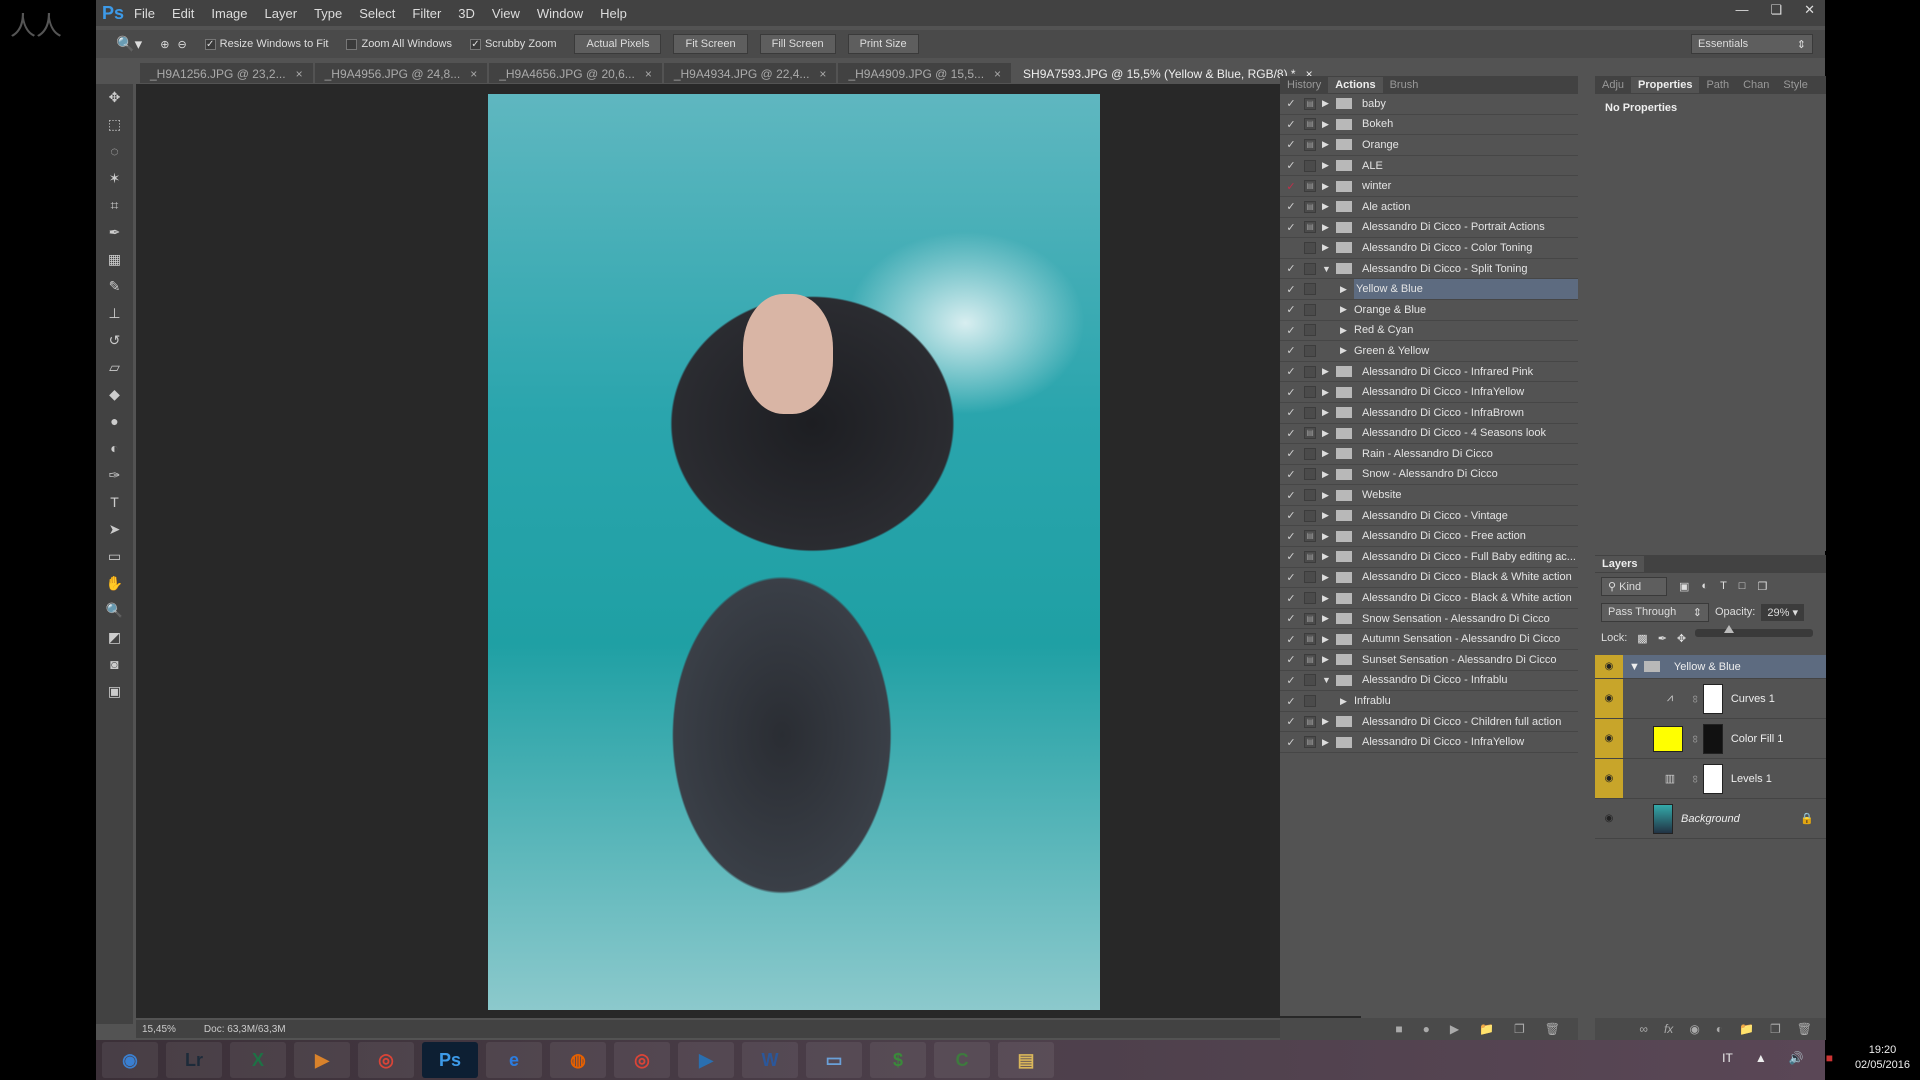  I want to click on taskbar-word-icon: W, so click(770, 1060).